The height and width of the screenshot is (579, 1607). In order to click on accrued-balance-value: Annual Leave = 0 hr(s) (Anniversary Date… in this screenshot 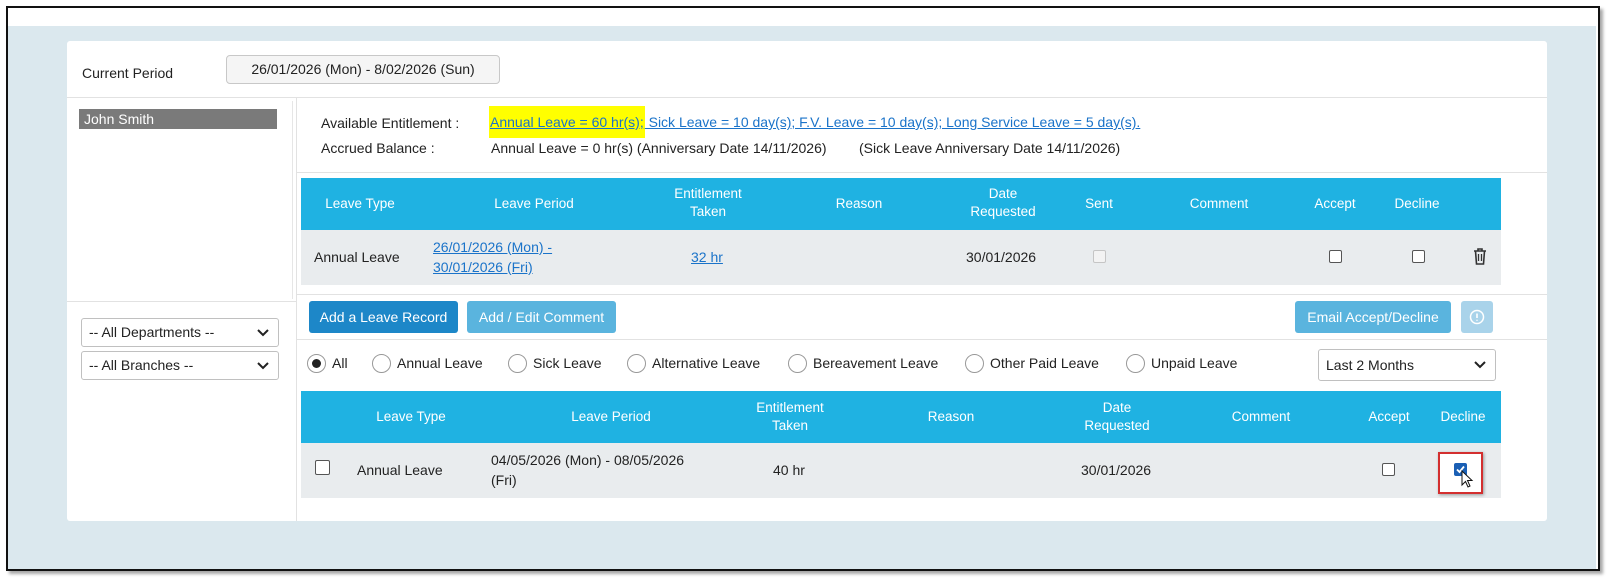, I will do `click(659, 148)`.